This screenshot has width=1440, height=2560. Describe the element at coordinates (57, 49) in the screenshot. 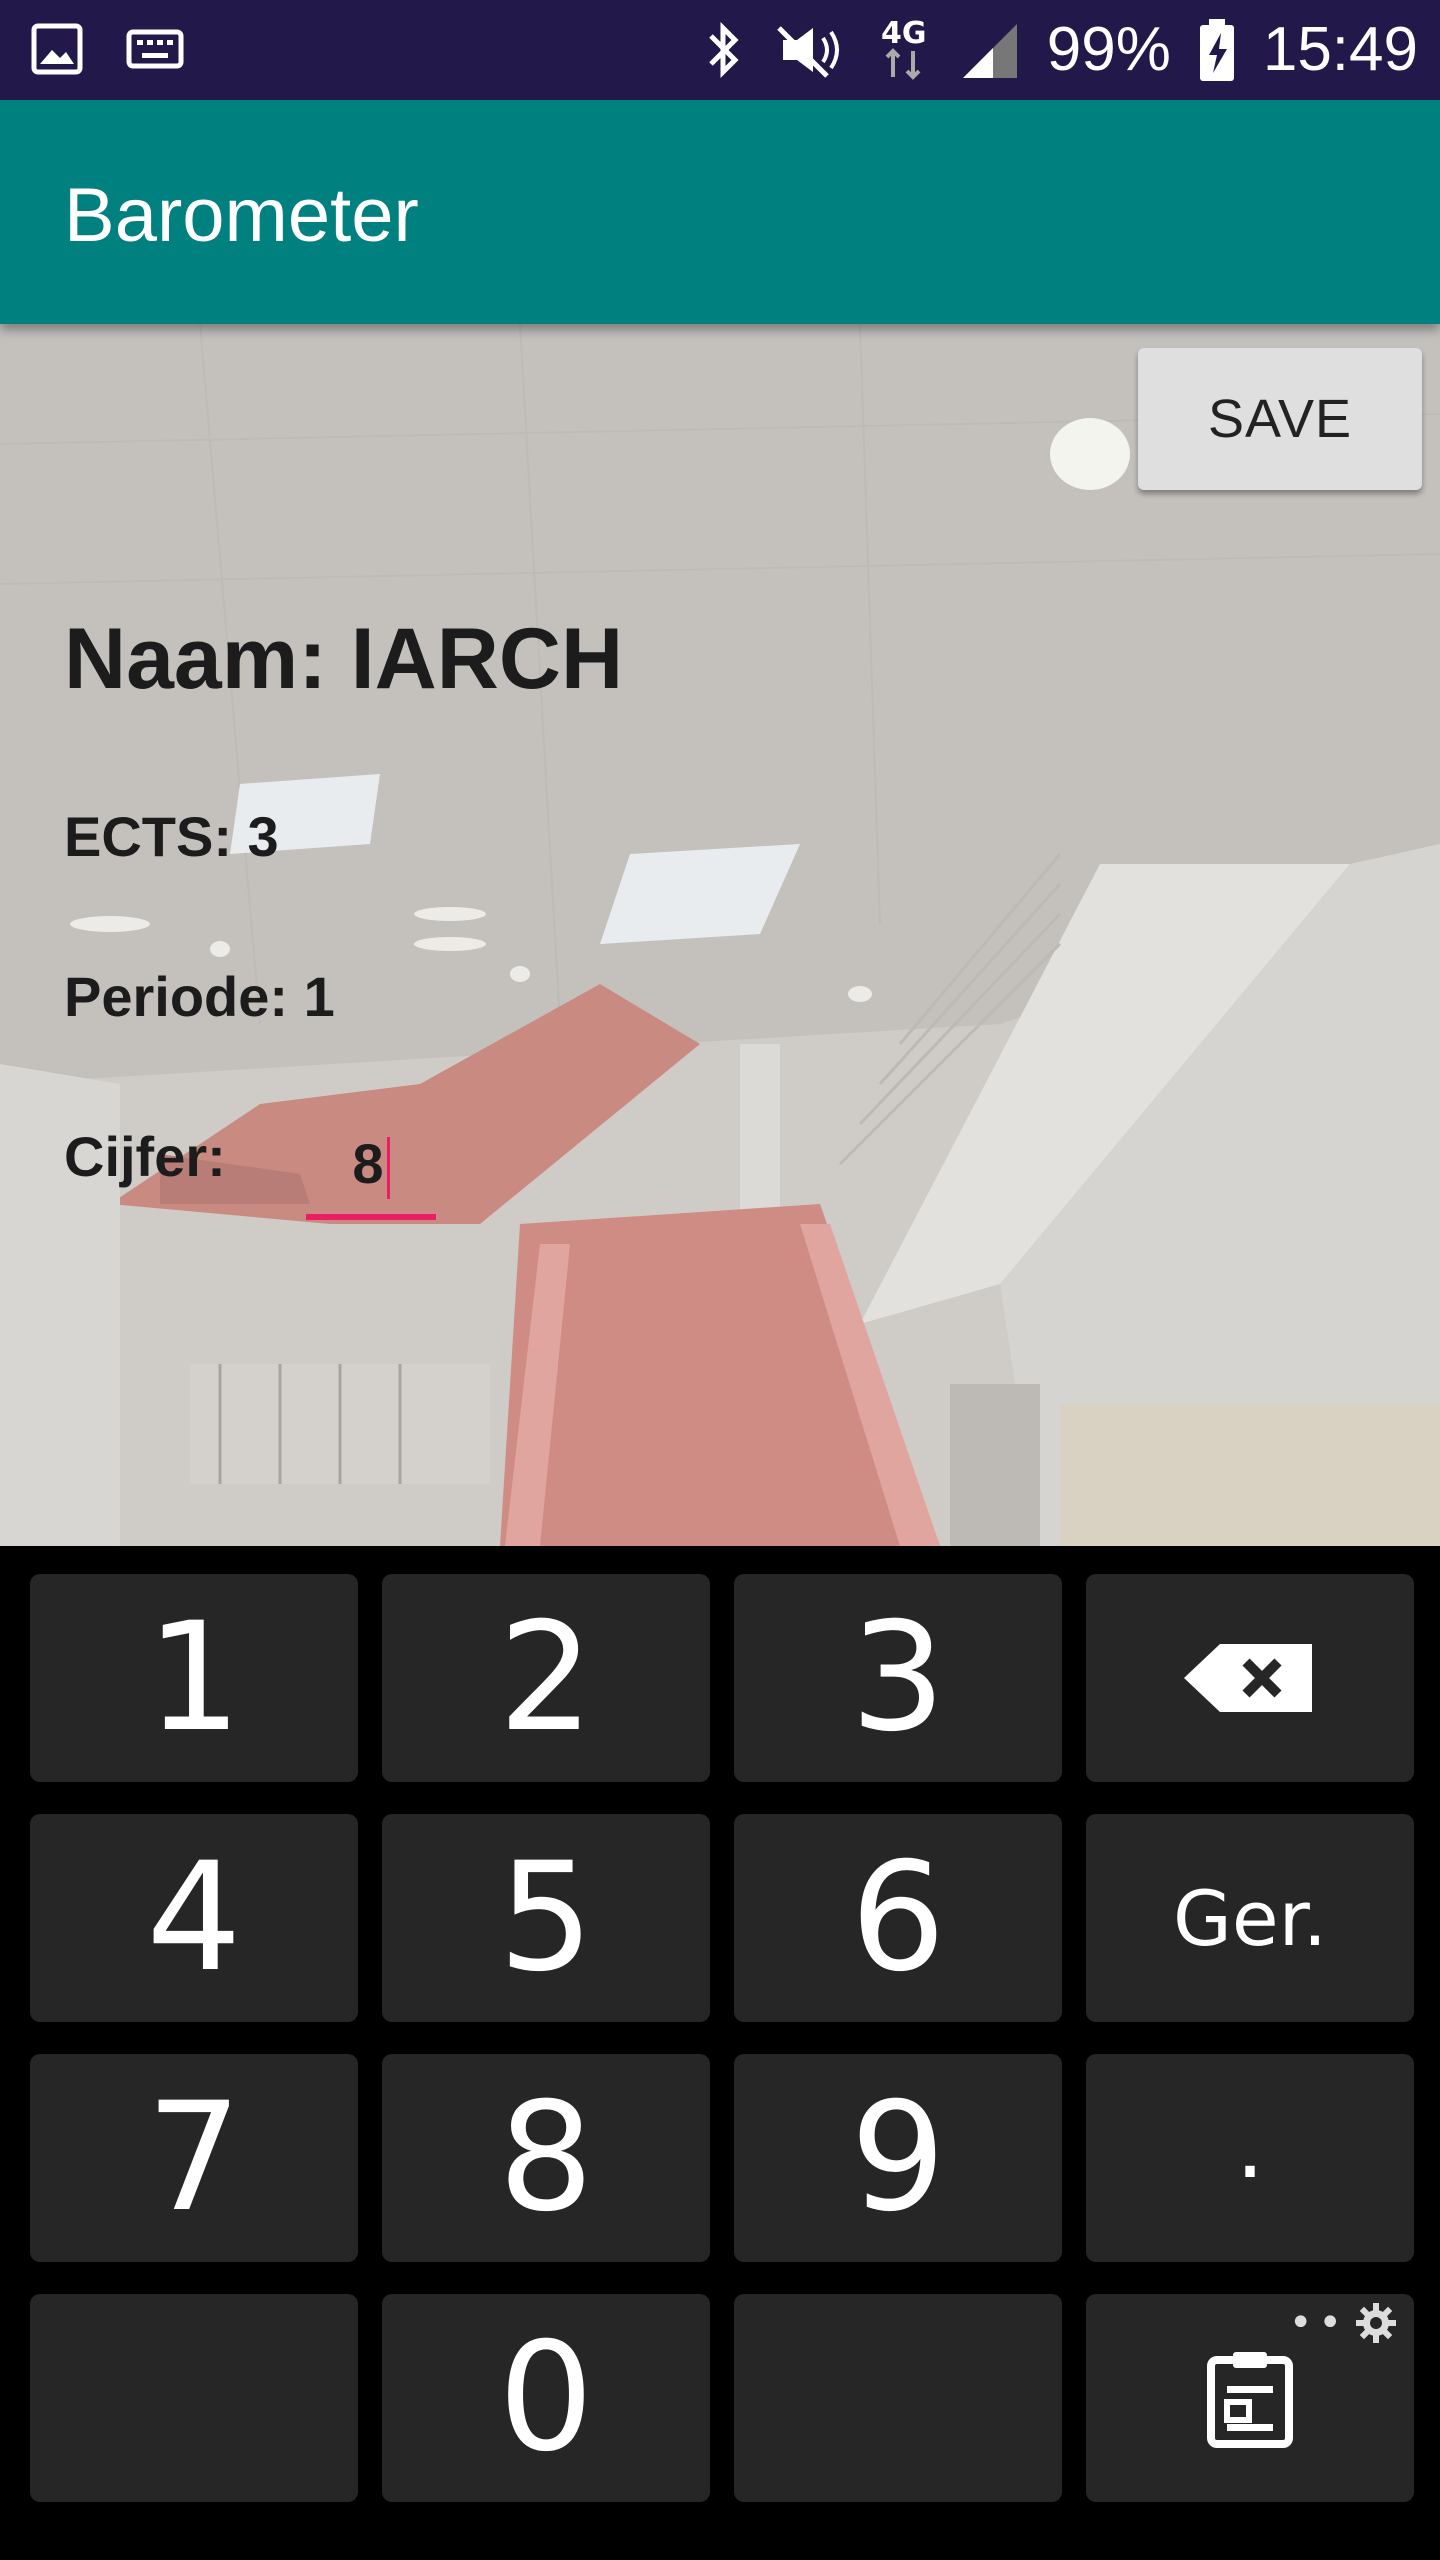

I see `gallery-icon` at that location.